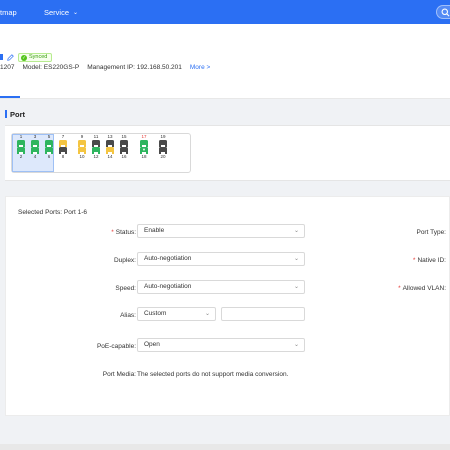 Image resolution: width=450 pixels, height=450 pixels. What do you see at coordinates (1, 57) in the screenshot?
I see `device-name-fragment` at bounding box center [1, 57].